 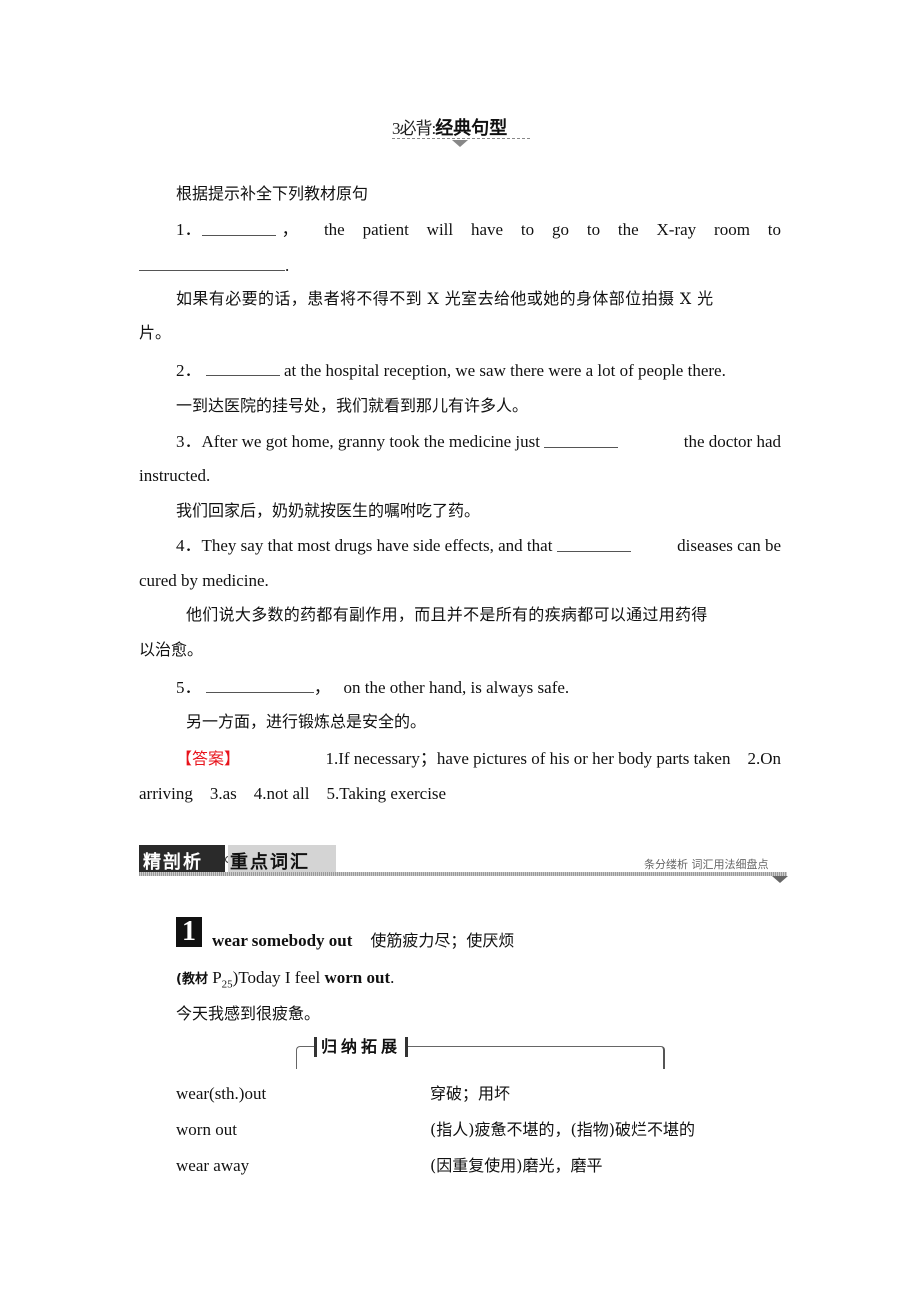 I want to click on question-3-translation: 我们回家后，奶奶就按医生的嘱咐吃了药。, so click(x=328, y=510).